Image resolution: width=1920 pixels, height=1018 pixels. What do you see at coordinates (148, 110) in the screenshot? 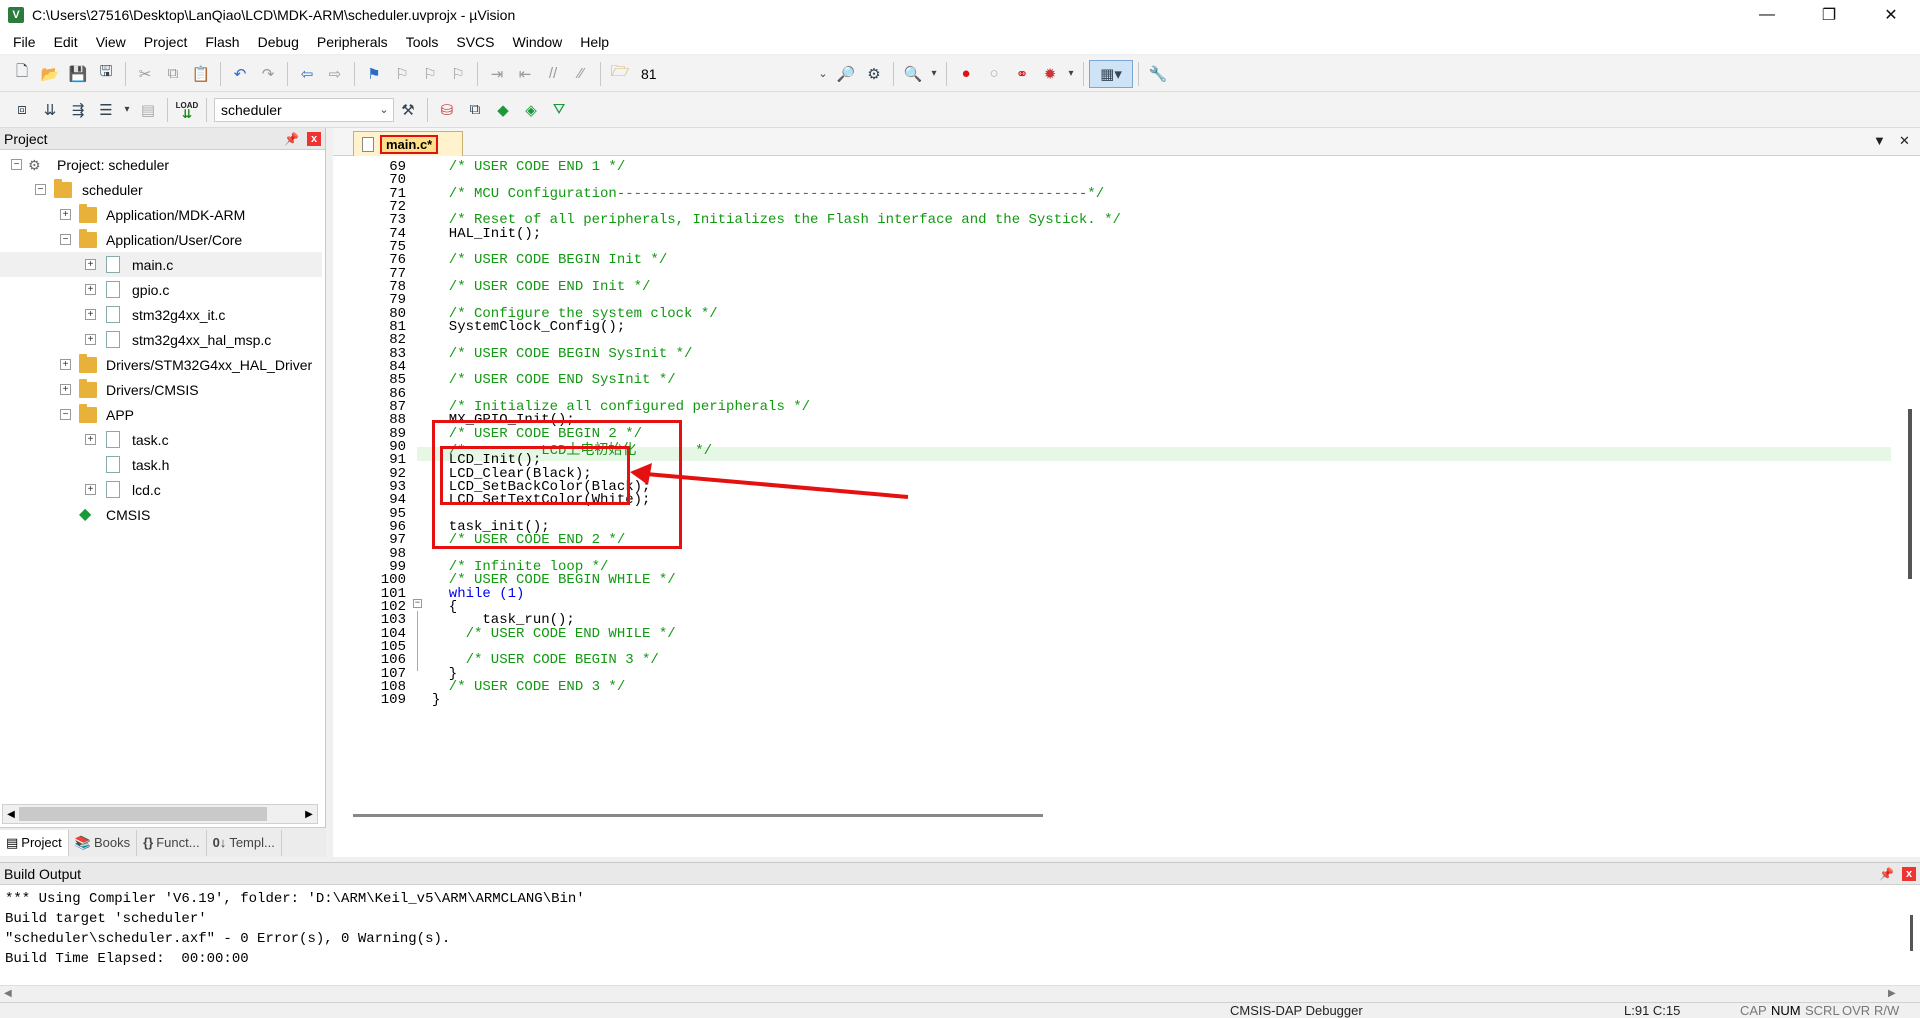
I see `stop-build-icon: ▤` at bounding box center [148, 110].